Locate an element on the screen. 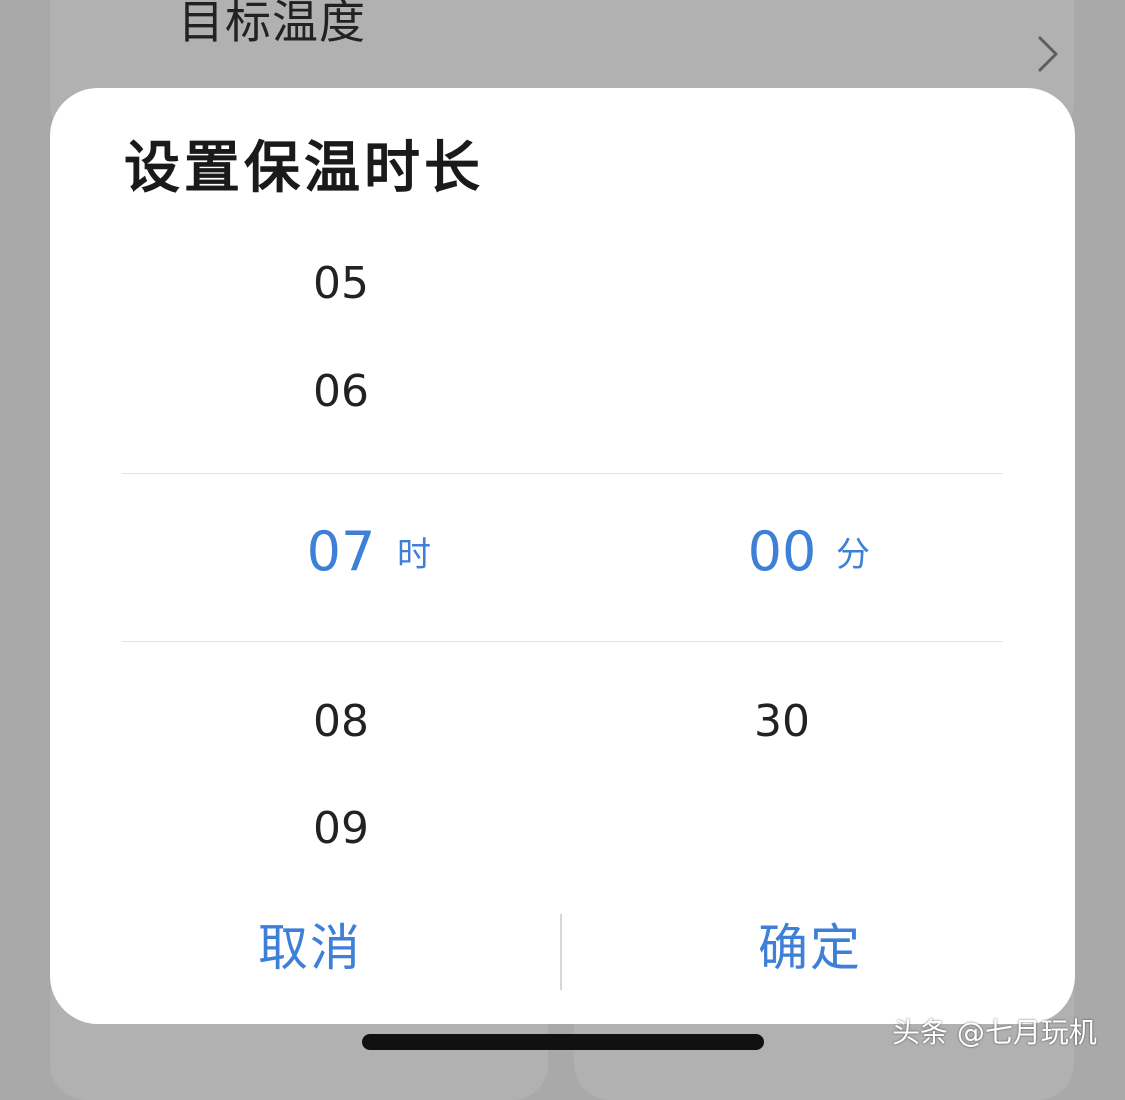 This screenshot has height=1100, width=1125. minute-option: 30 is located at coordinates (782, 722).